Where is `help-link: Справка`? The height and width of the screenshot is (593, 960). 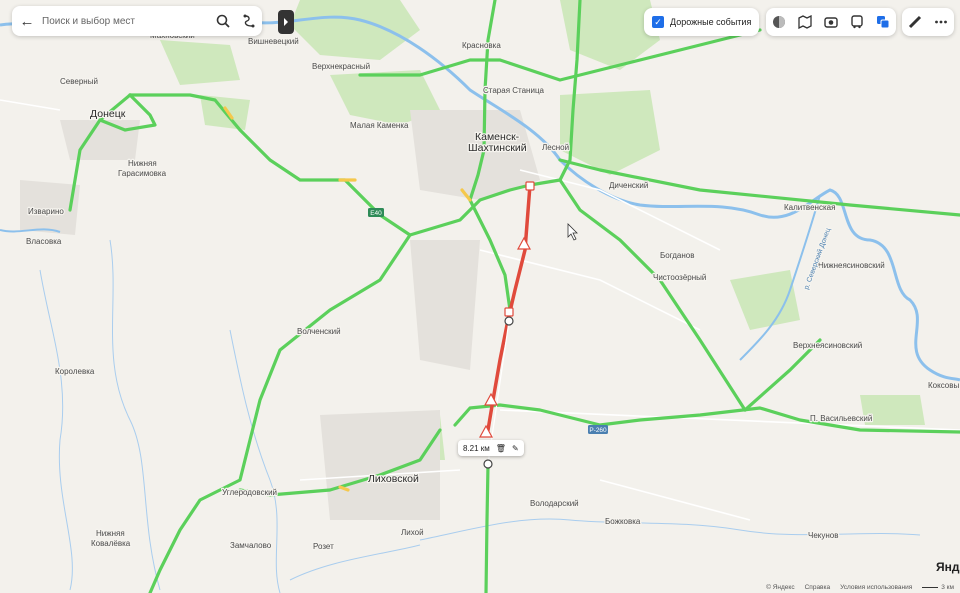 help-link: Справка is located at coordinates (818, 587).